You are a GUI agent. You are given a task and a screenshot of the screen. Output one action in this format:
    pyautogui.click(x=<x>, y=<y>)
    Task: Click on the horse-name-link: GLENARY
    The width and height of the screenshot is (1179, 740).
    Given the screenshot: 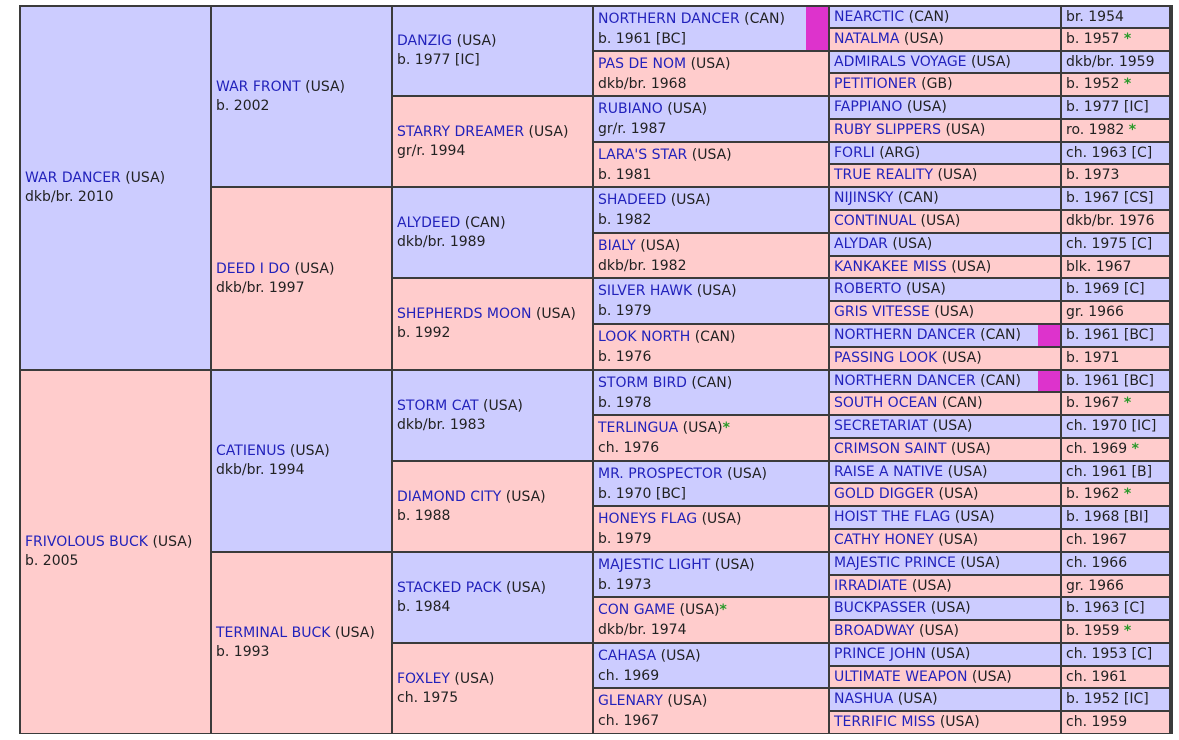 What is the action you would take?
    pyautogui.click(x=630, y=701)
    